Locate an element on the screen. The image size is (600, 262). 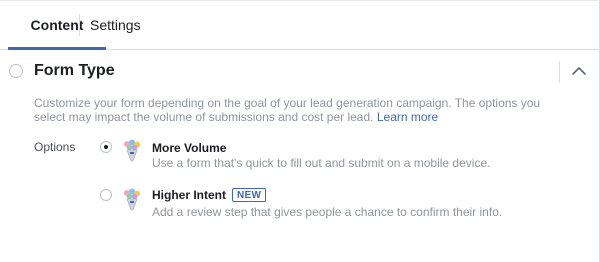
chevron-up-icon is located at coordinates (579, 71).